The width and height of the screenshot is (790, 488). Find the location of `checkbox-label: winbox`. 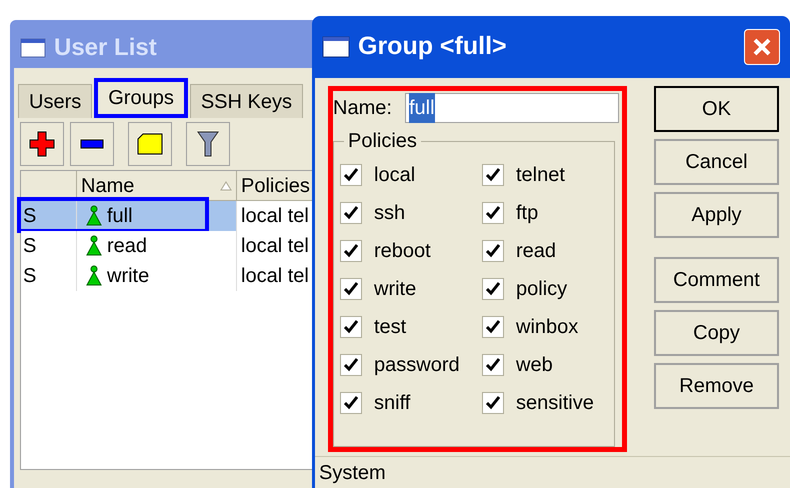

checkbox-label: winbox is located at coordinates (547, 327).